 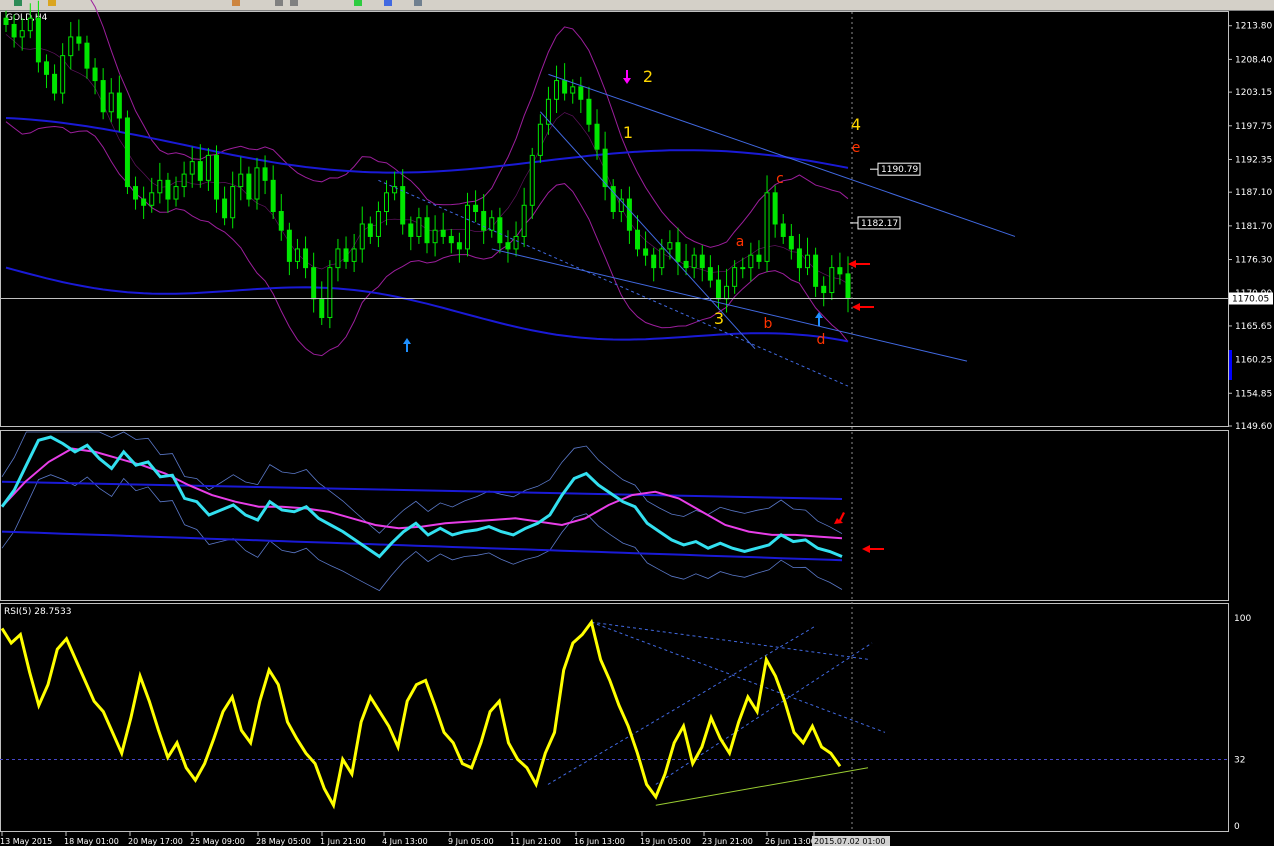 I want to click on rsi-tick-label: 32, so click(x=1239, y=760).